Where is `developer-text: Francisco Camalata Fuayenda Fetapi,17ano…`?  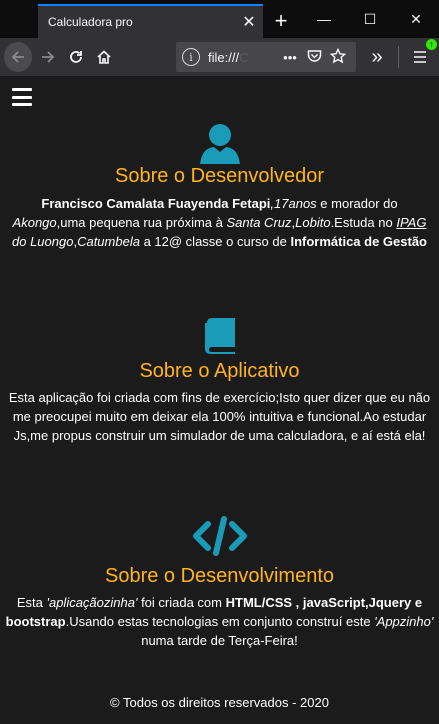 developer-text: Francisco Camalata Fuayenda Fetapi,17ano… is located at coordinates (219, 222).